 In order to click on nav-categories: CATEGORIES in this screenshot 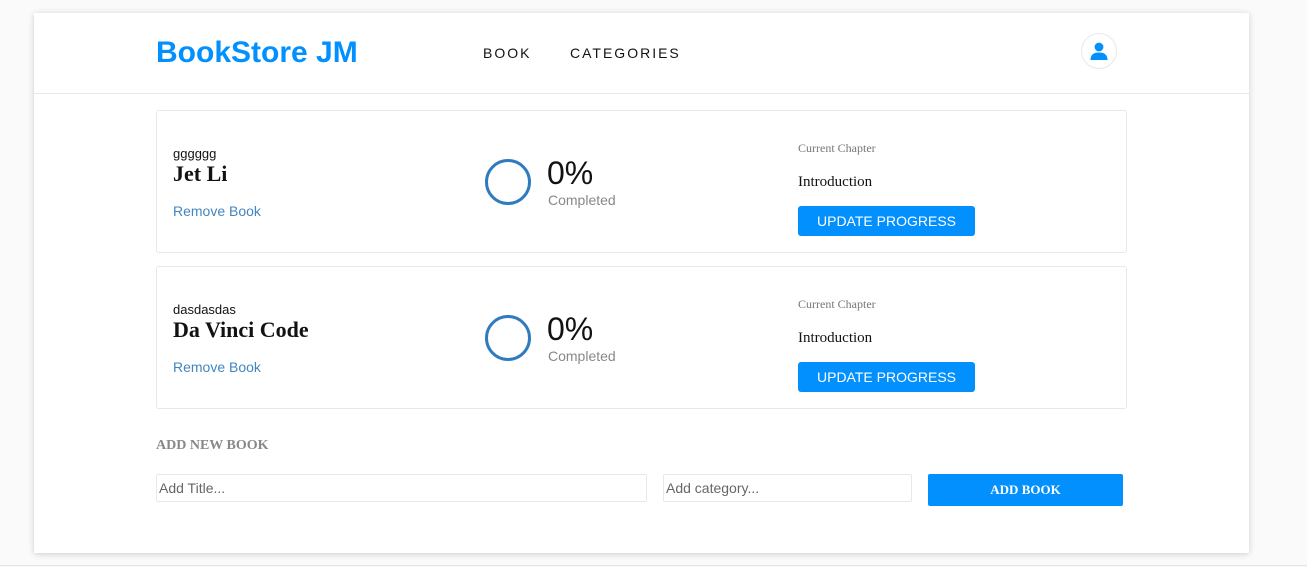, I will do `click(625, 53)`.